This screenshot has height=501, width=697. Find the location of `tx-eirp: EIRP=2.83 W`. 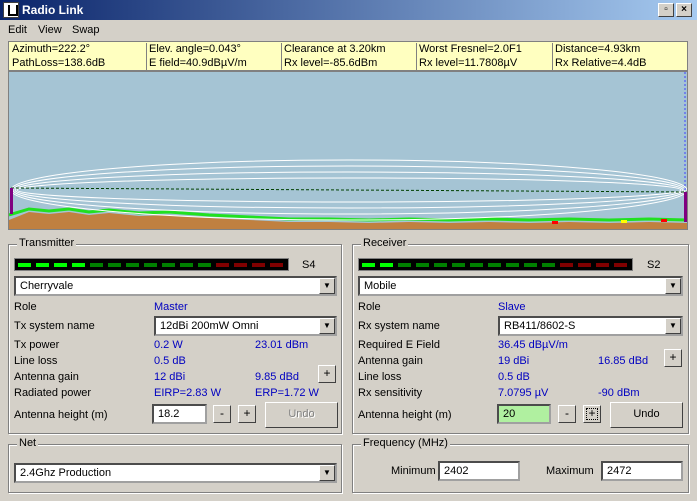

tx-eirp: EIRP=2.83 W is located at coordinates (187, 393).